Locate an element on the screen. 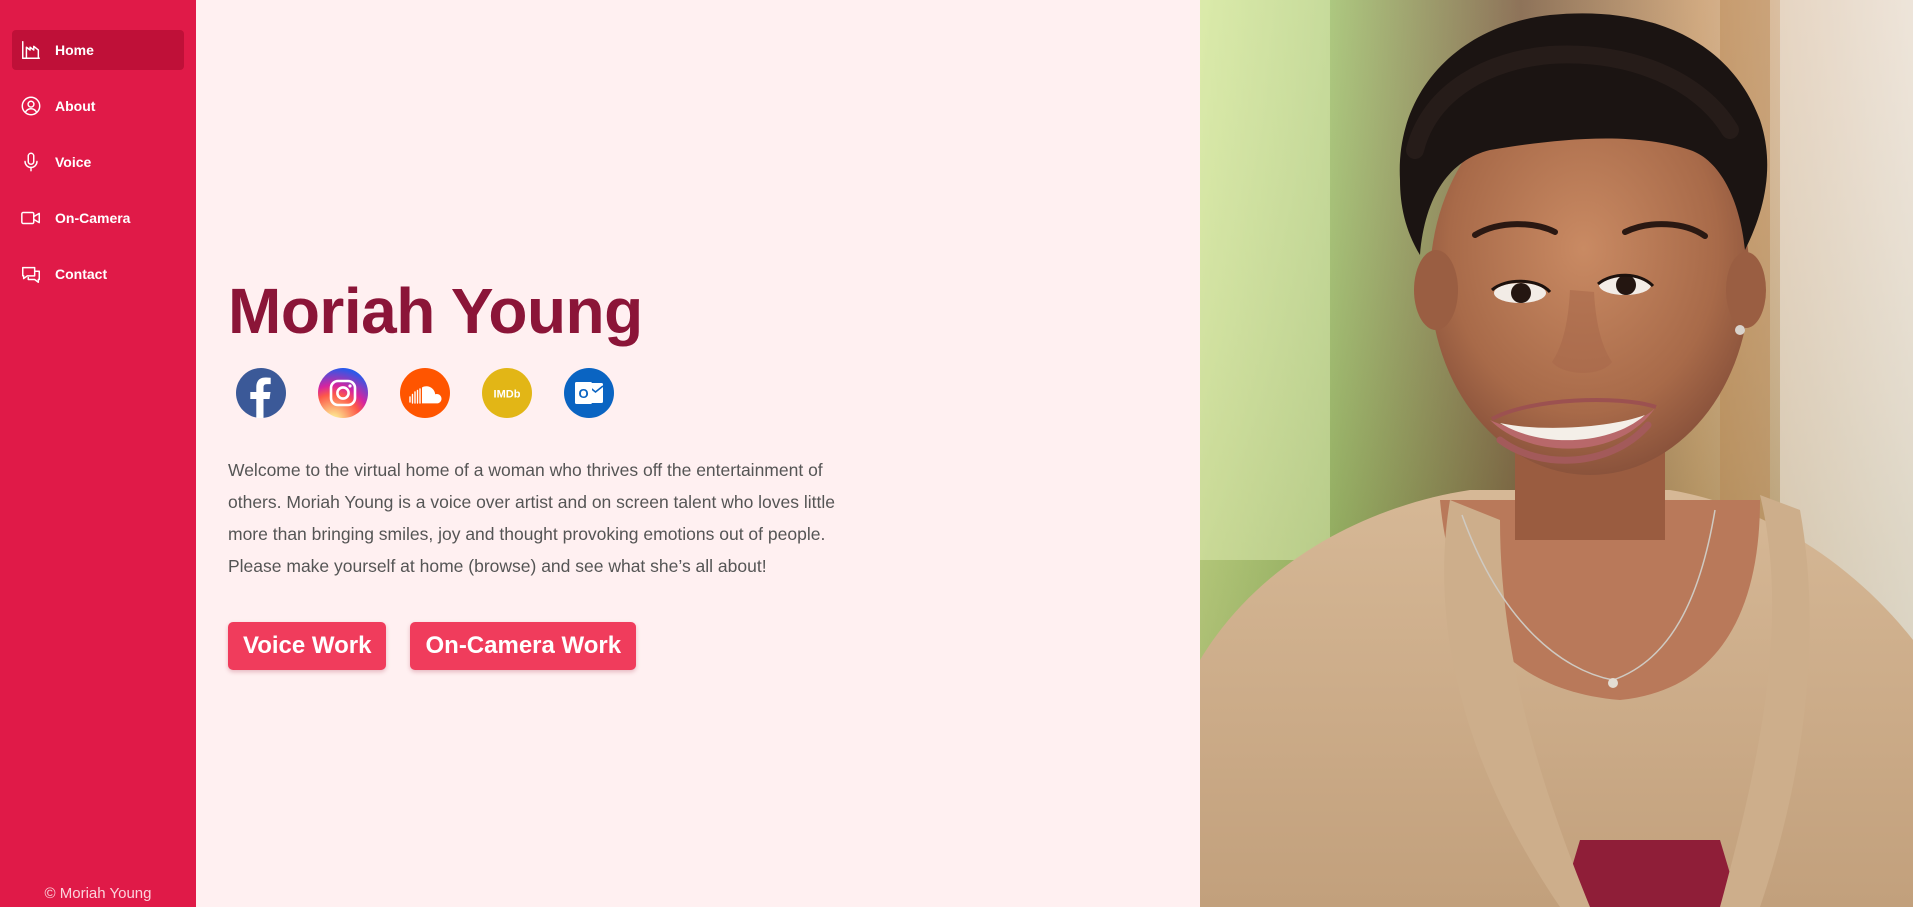 This screenshot has height=907, width=1913. imdb-label: IMDb is located at coordinates (507, 395).